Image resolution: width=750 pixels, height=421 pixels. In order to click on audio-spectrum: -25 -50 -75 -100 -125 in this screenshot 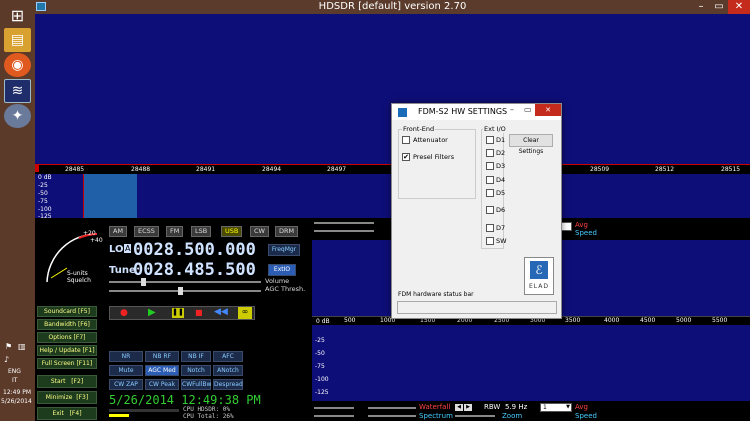, I will do `click(531, 363)`.